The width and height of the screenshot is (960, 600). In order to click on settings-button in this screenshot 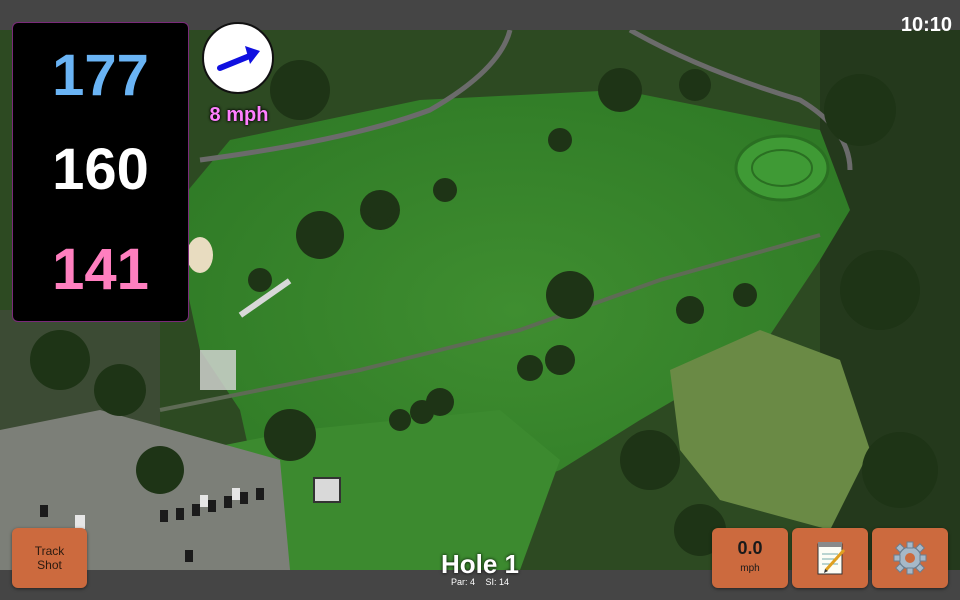, I will do `click(910, 558)`.